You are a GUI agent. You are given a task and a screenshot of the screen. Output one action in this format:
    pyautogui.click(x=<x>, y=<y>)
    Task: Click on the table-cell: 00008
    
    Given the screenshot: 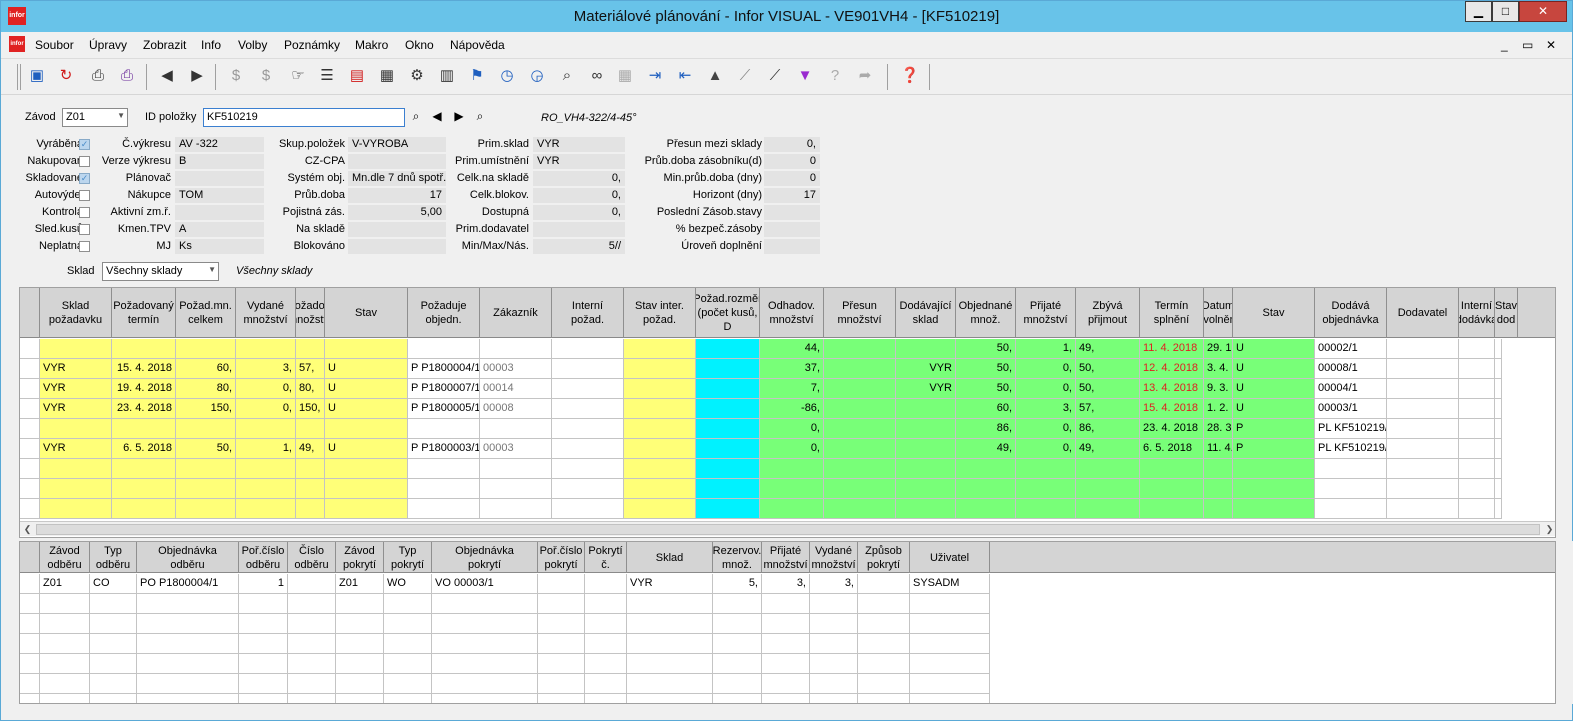 What is the action you would take?
    pyautogui.click(x=516, y=409)
    